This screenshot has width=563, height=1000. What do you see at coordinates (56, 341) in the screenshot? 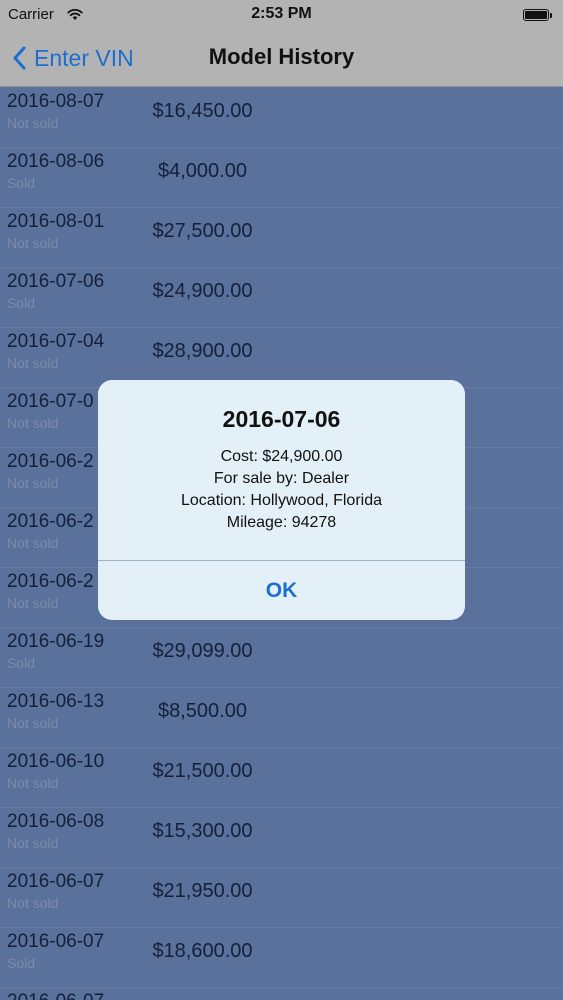
I see `row-date: 2016-07-04` at bounding box center [56, 341].